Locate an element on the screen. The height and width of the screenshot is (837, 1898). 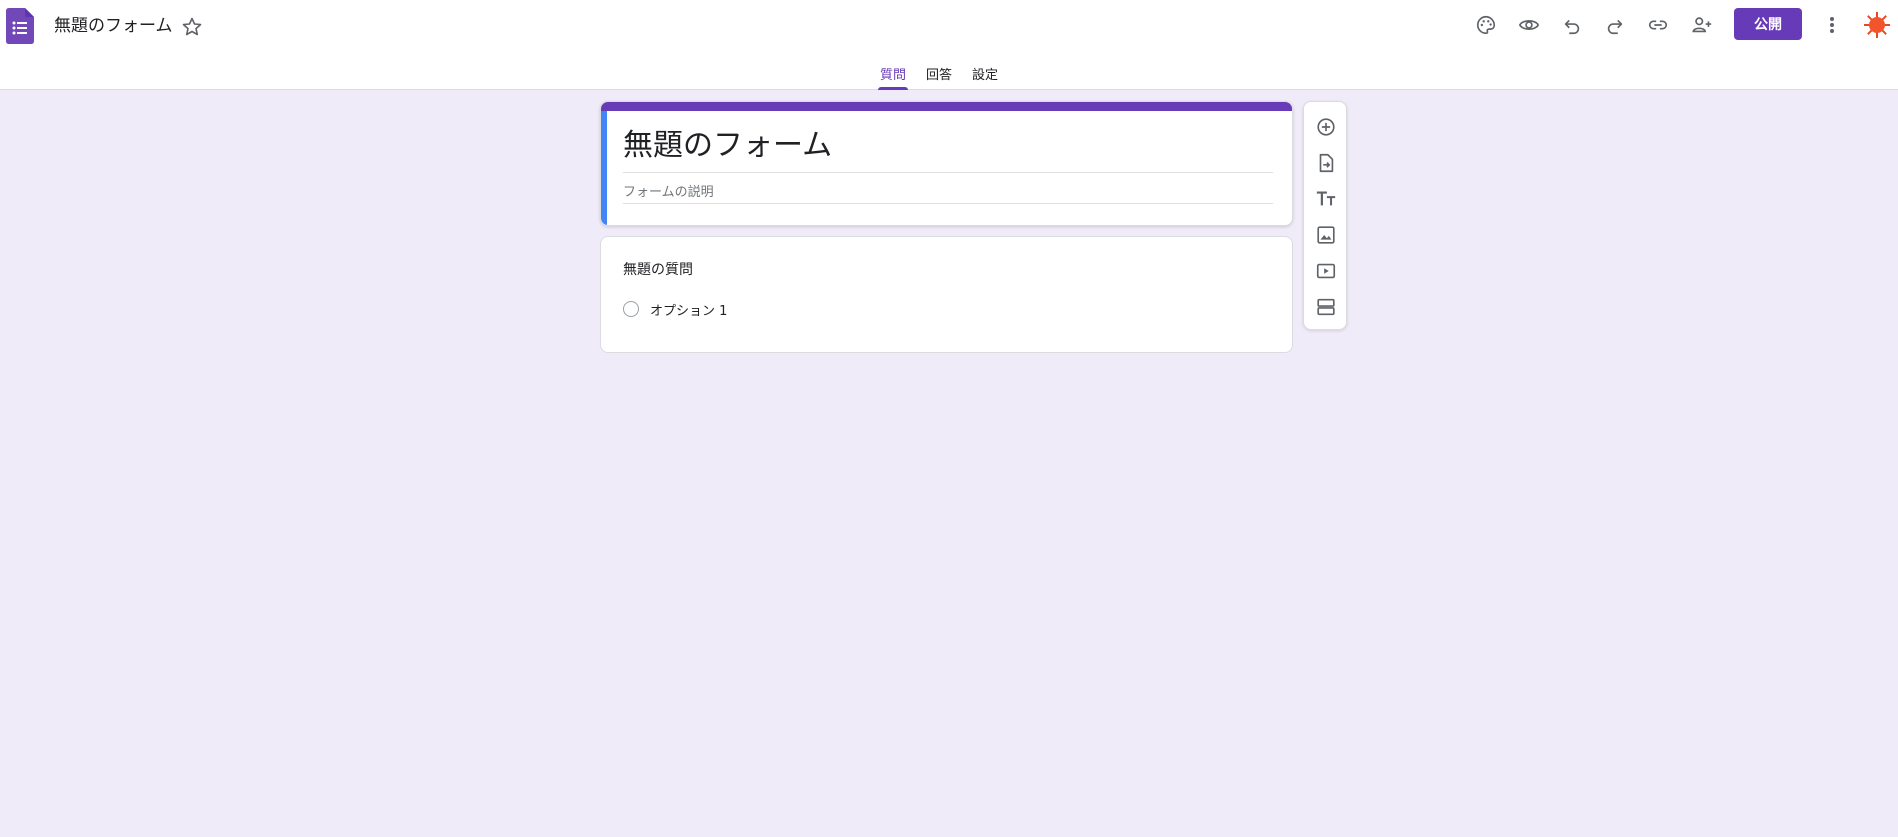
add-section-button is located at coordinates (1326, 307).